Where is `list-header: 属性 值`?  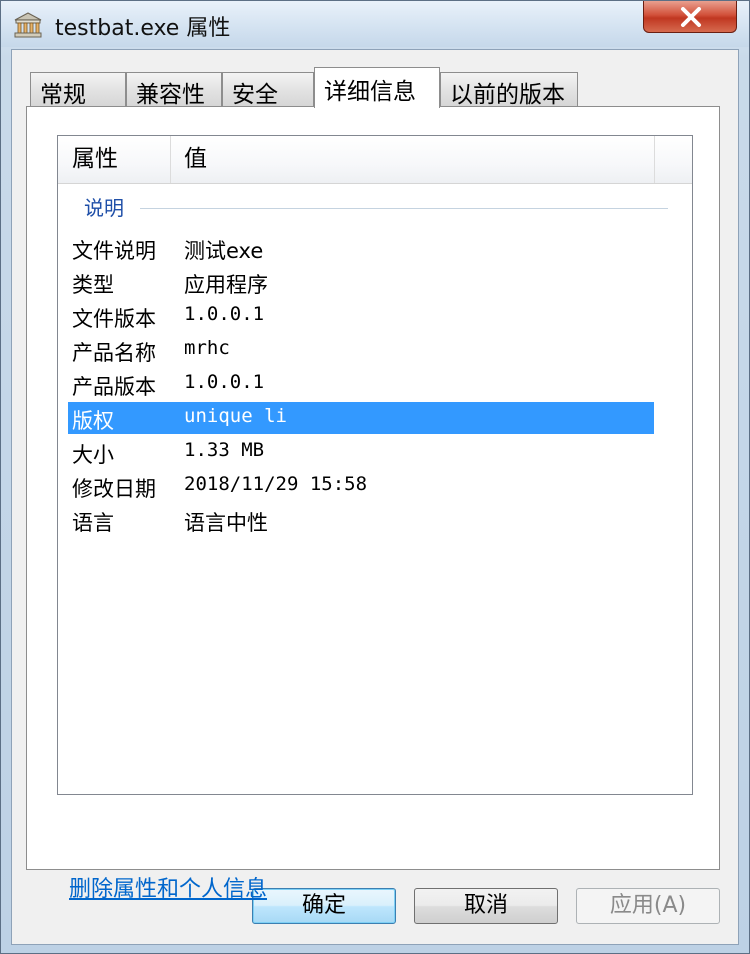
list-header: 属性 值 is located at coordinates (375, 160).